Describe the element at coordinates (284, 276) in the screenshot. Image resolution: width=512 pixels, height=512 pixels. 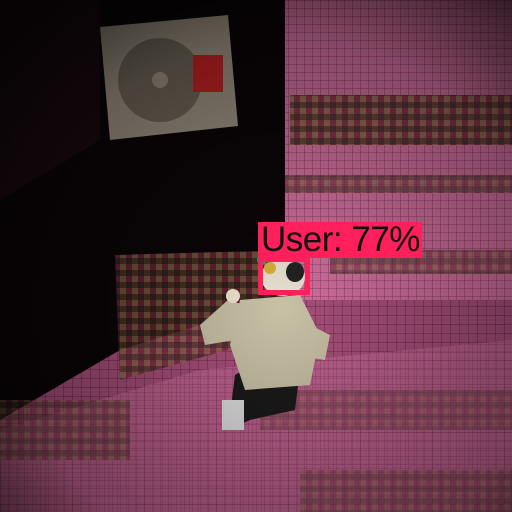
I see `detection-bounding-box` at that location.